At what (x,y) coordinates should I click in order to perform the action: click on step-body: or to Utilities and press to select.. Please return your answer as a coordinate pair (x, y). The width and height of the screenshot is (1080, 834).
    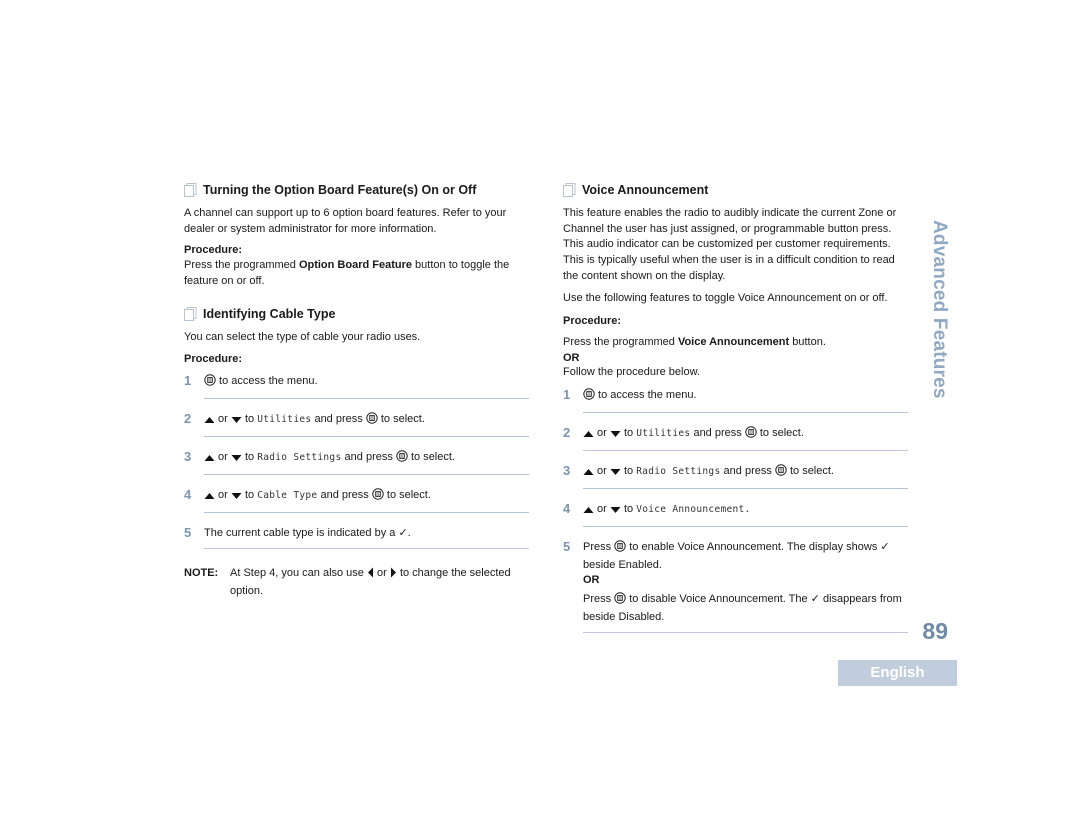
    Looking at the image, I should click on (745, 438).